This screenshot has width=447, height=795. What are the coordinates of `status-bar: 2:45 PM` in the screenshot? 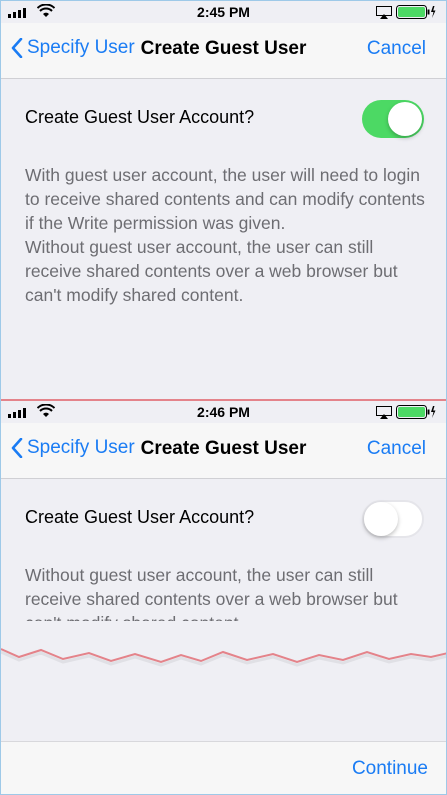 It's located at (223, 12).